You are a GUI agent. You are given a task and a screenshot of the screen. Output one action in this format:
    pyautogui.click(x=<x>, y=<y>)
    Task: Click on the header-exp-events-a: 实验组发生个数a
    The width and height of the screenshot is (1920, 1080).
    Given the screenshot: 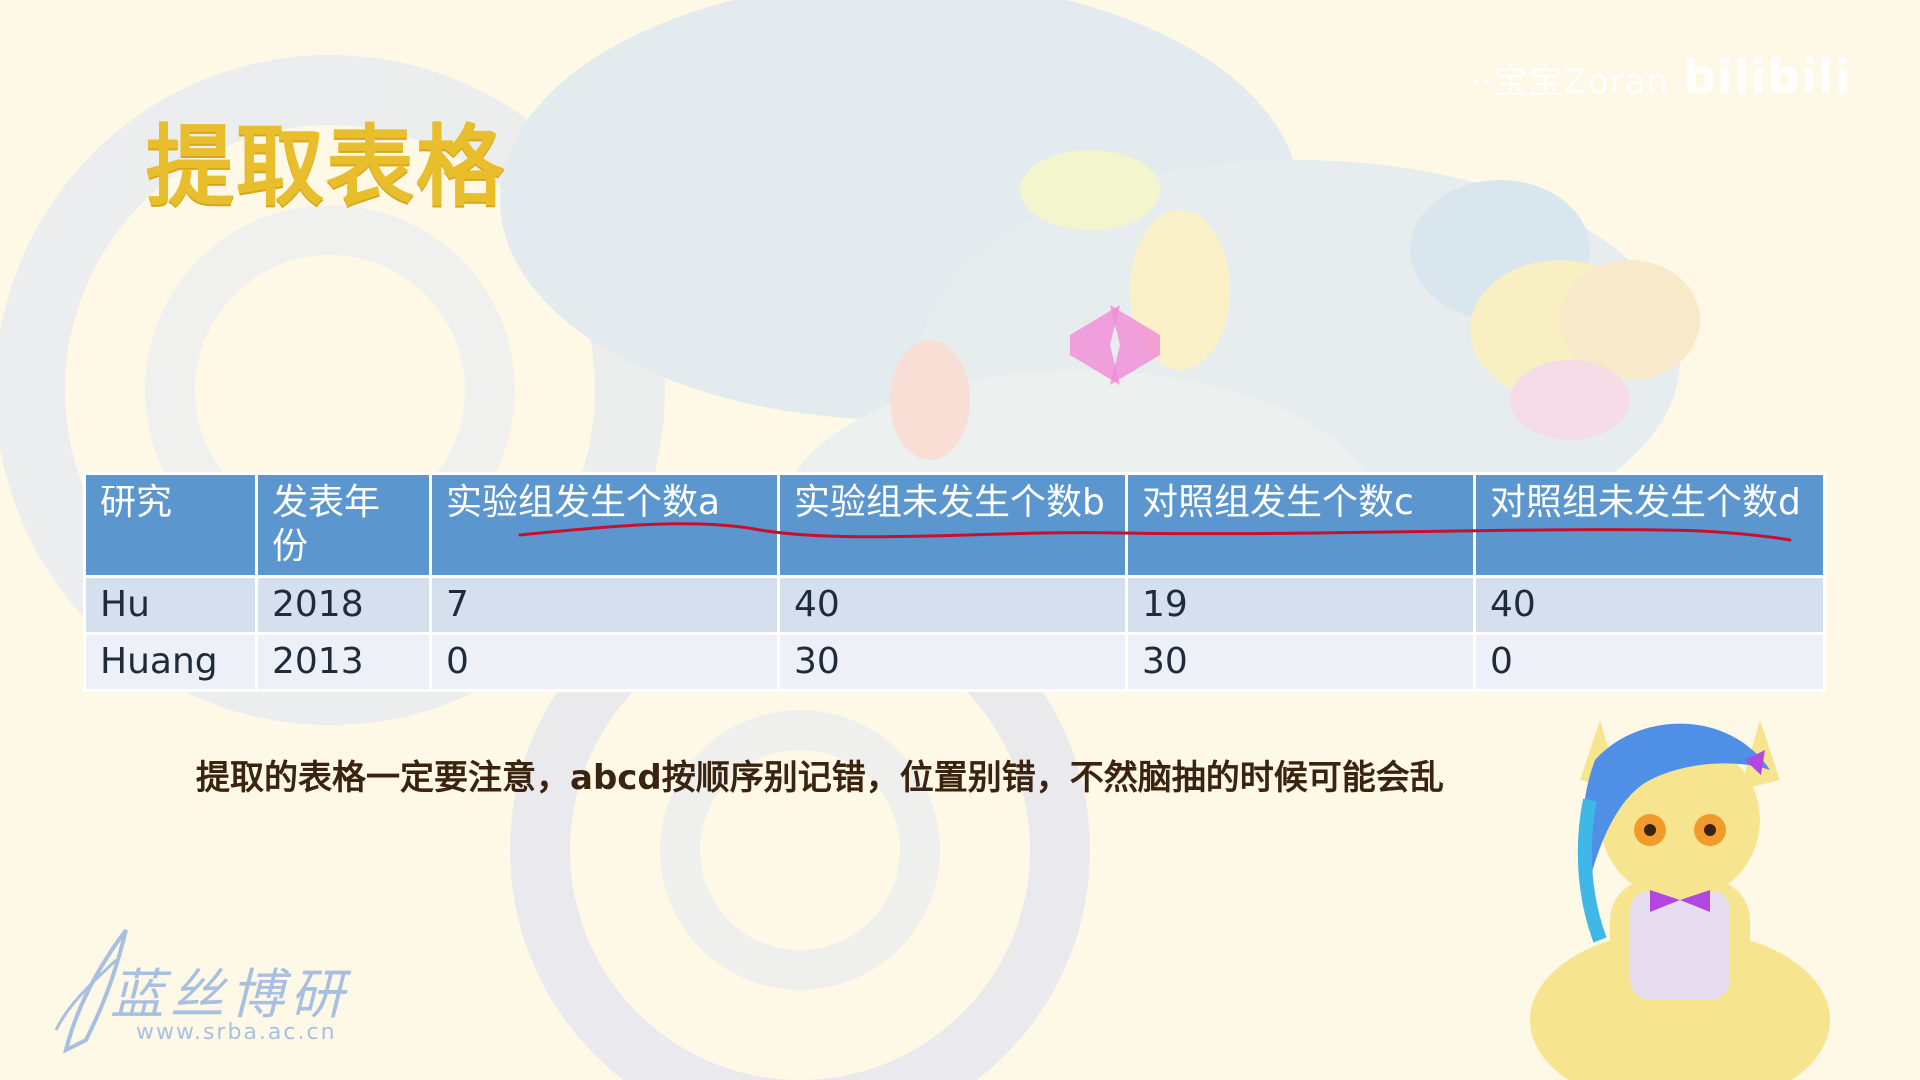 What is the action you would take?
    pyautogui.click(x=604, y=525)
    